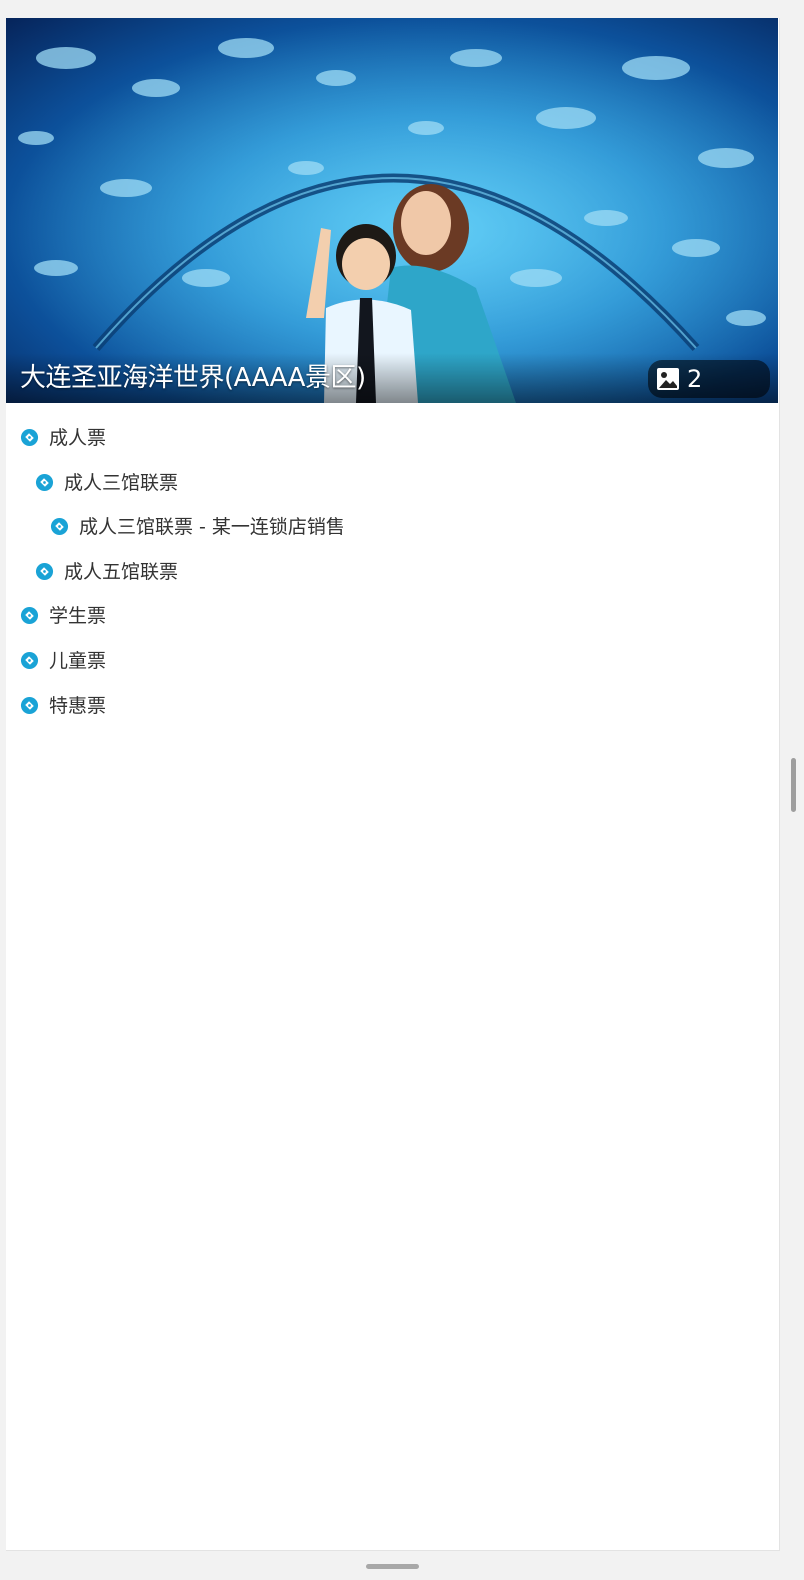  Describe the element at coordinates (392, 715) in the screenshot. I see `ticket-item-discount: 特惠票` at that location.